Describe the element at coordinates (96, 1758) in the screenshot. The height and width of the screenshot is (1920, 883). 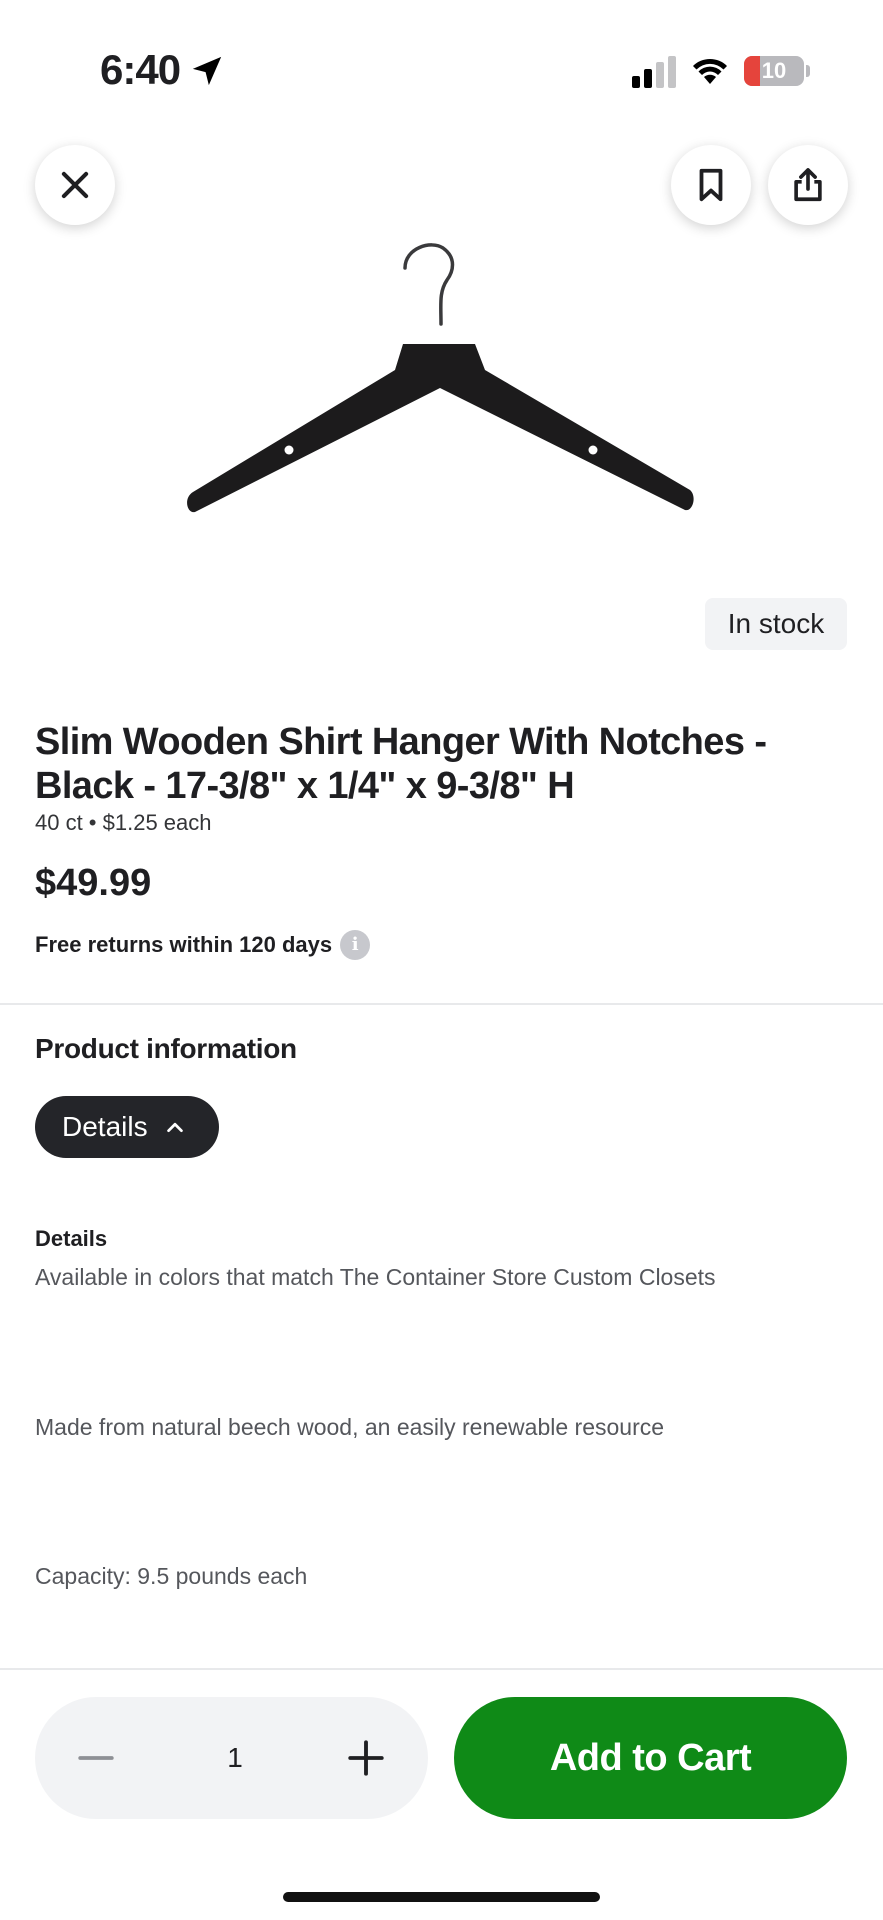
I see `minus-icon` at that location.